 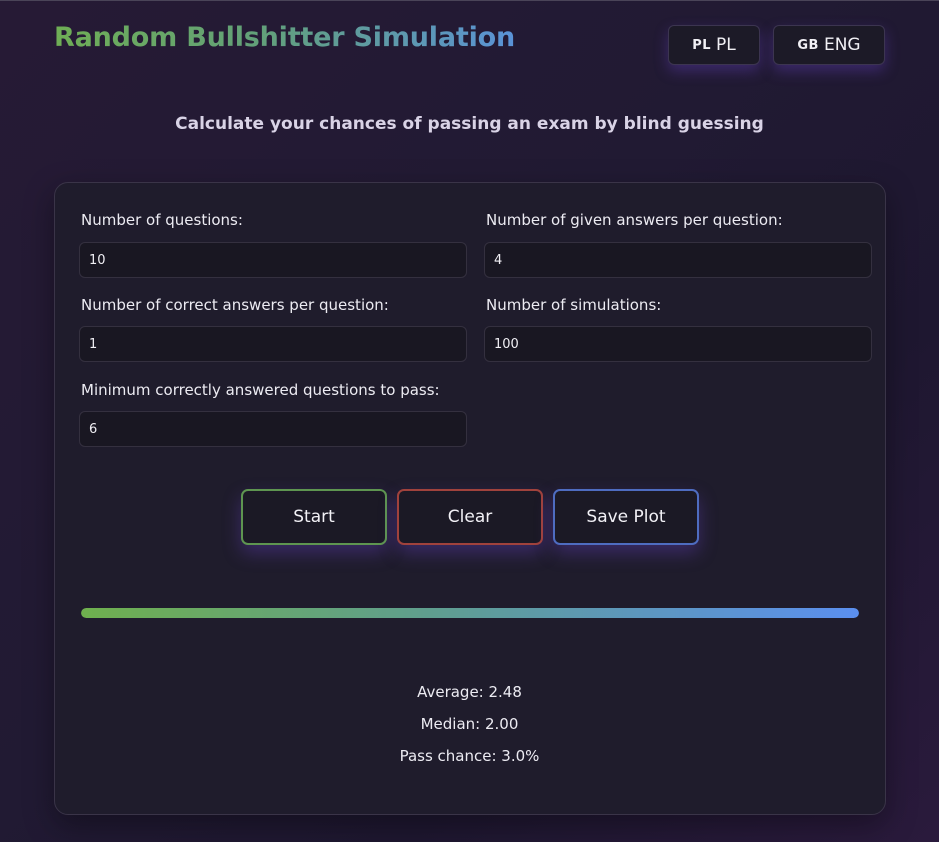 I want to click on questions-input, so click(x=273, y=260).